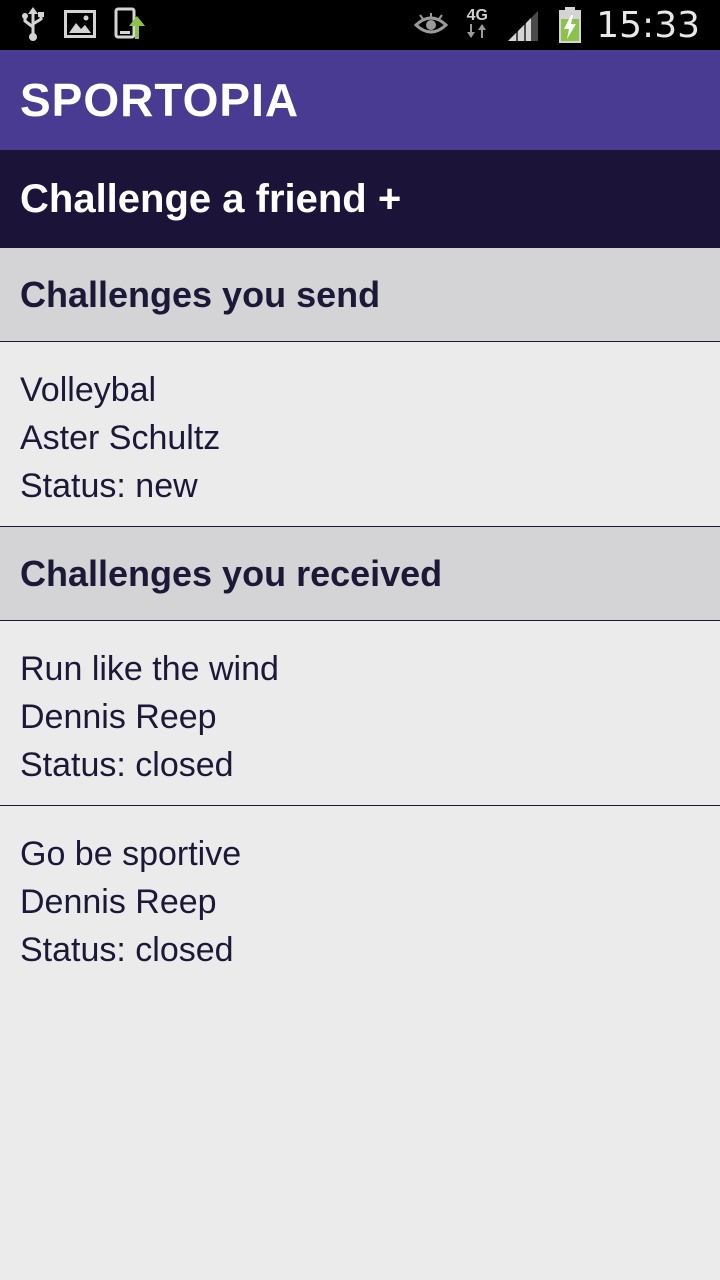 Image resolution: width=720 pixels, height=1280 pixels. What do you see at coordinates (648, 25) in the screenshot?
I see `status-time: 15:33` at bounding box center [648, 25].